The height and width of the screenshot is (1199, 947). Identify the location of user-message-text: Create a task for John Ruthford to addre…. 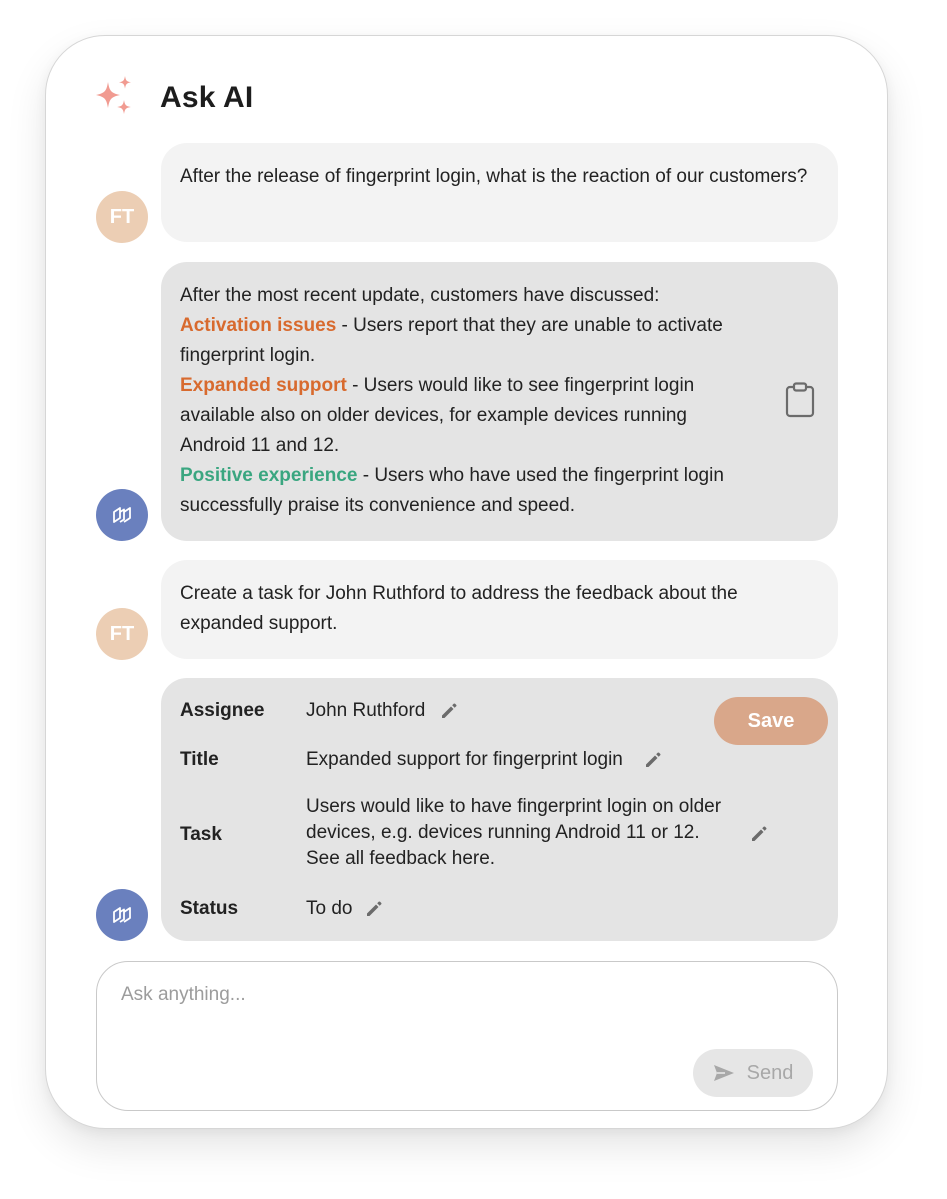
(459, 608).